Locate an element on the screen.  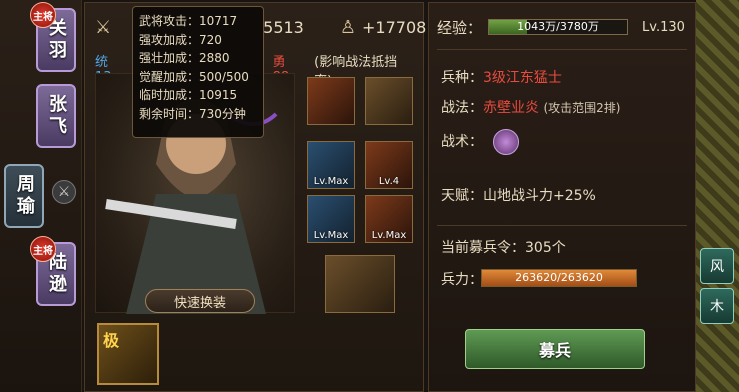
equip-slot-mount is located at coordinates (360, 284).